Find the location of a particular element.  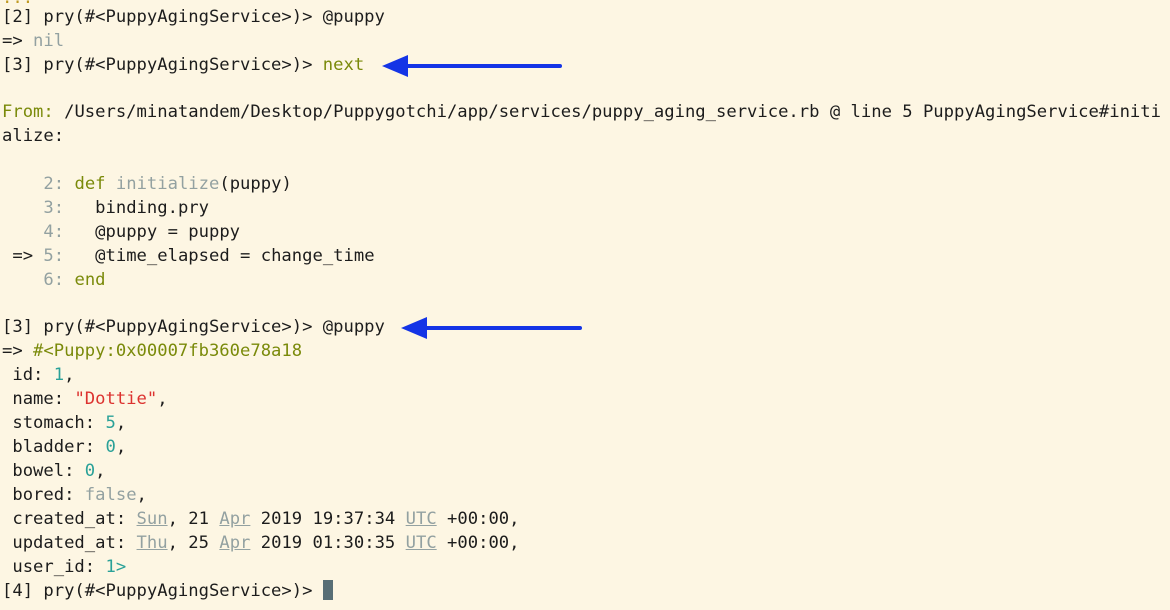

day-name: Thu is located at coordinates (152, 543).